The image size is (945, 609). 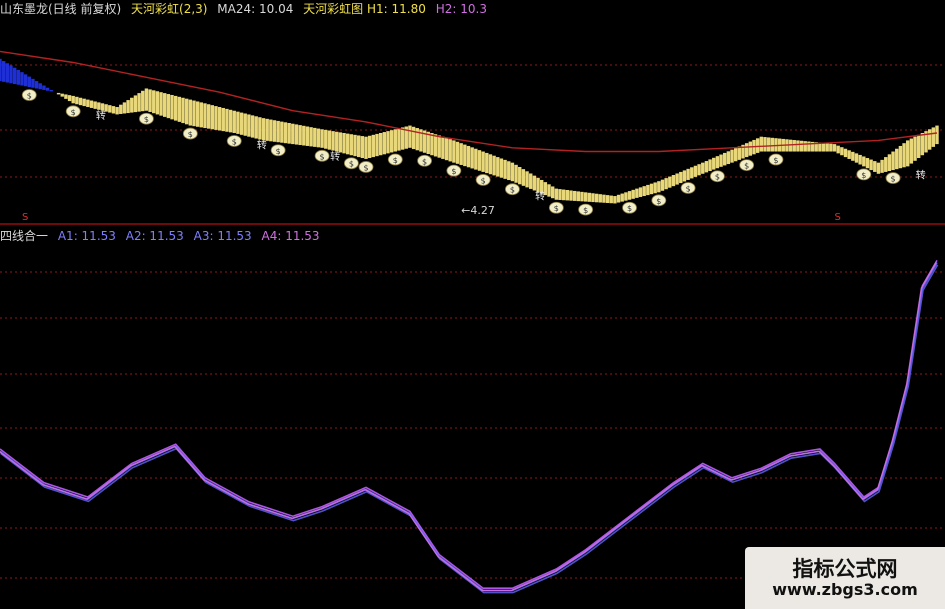 What do you see at coordinates (73, 112) in the screenshot?
I see `coin-label-1: $` at bounding box center [73, 112].